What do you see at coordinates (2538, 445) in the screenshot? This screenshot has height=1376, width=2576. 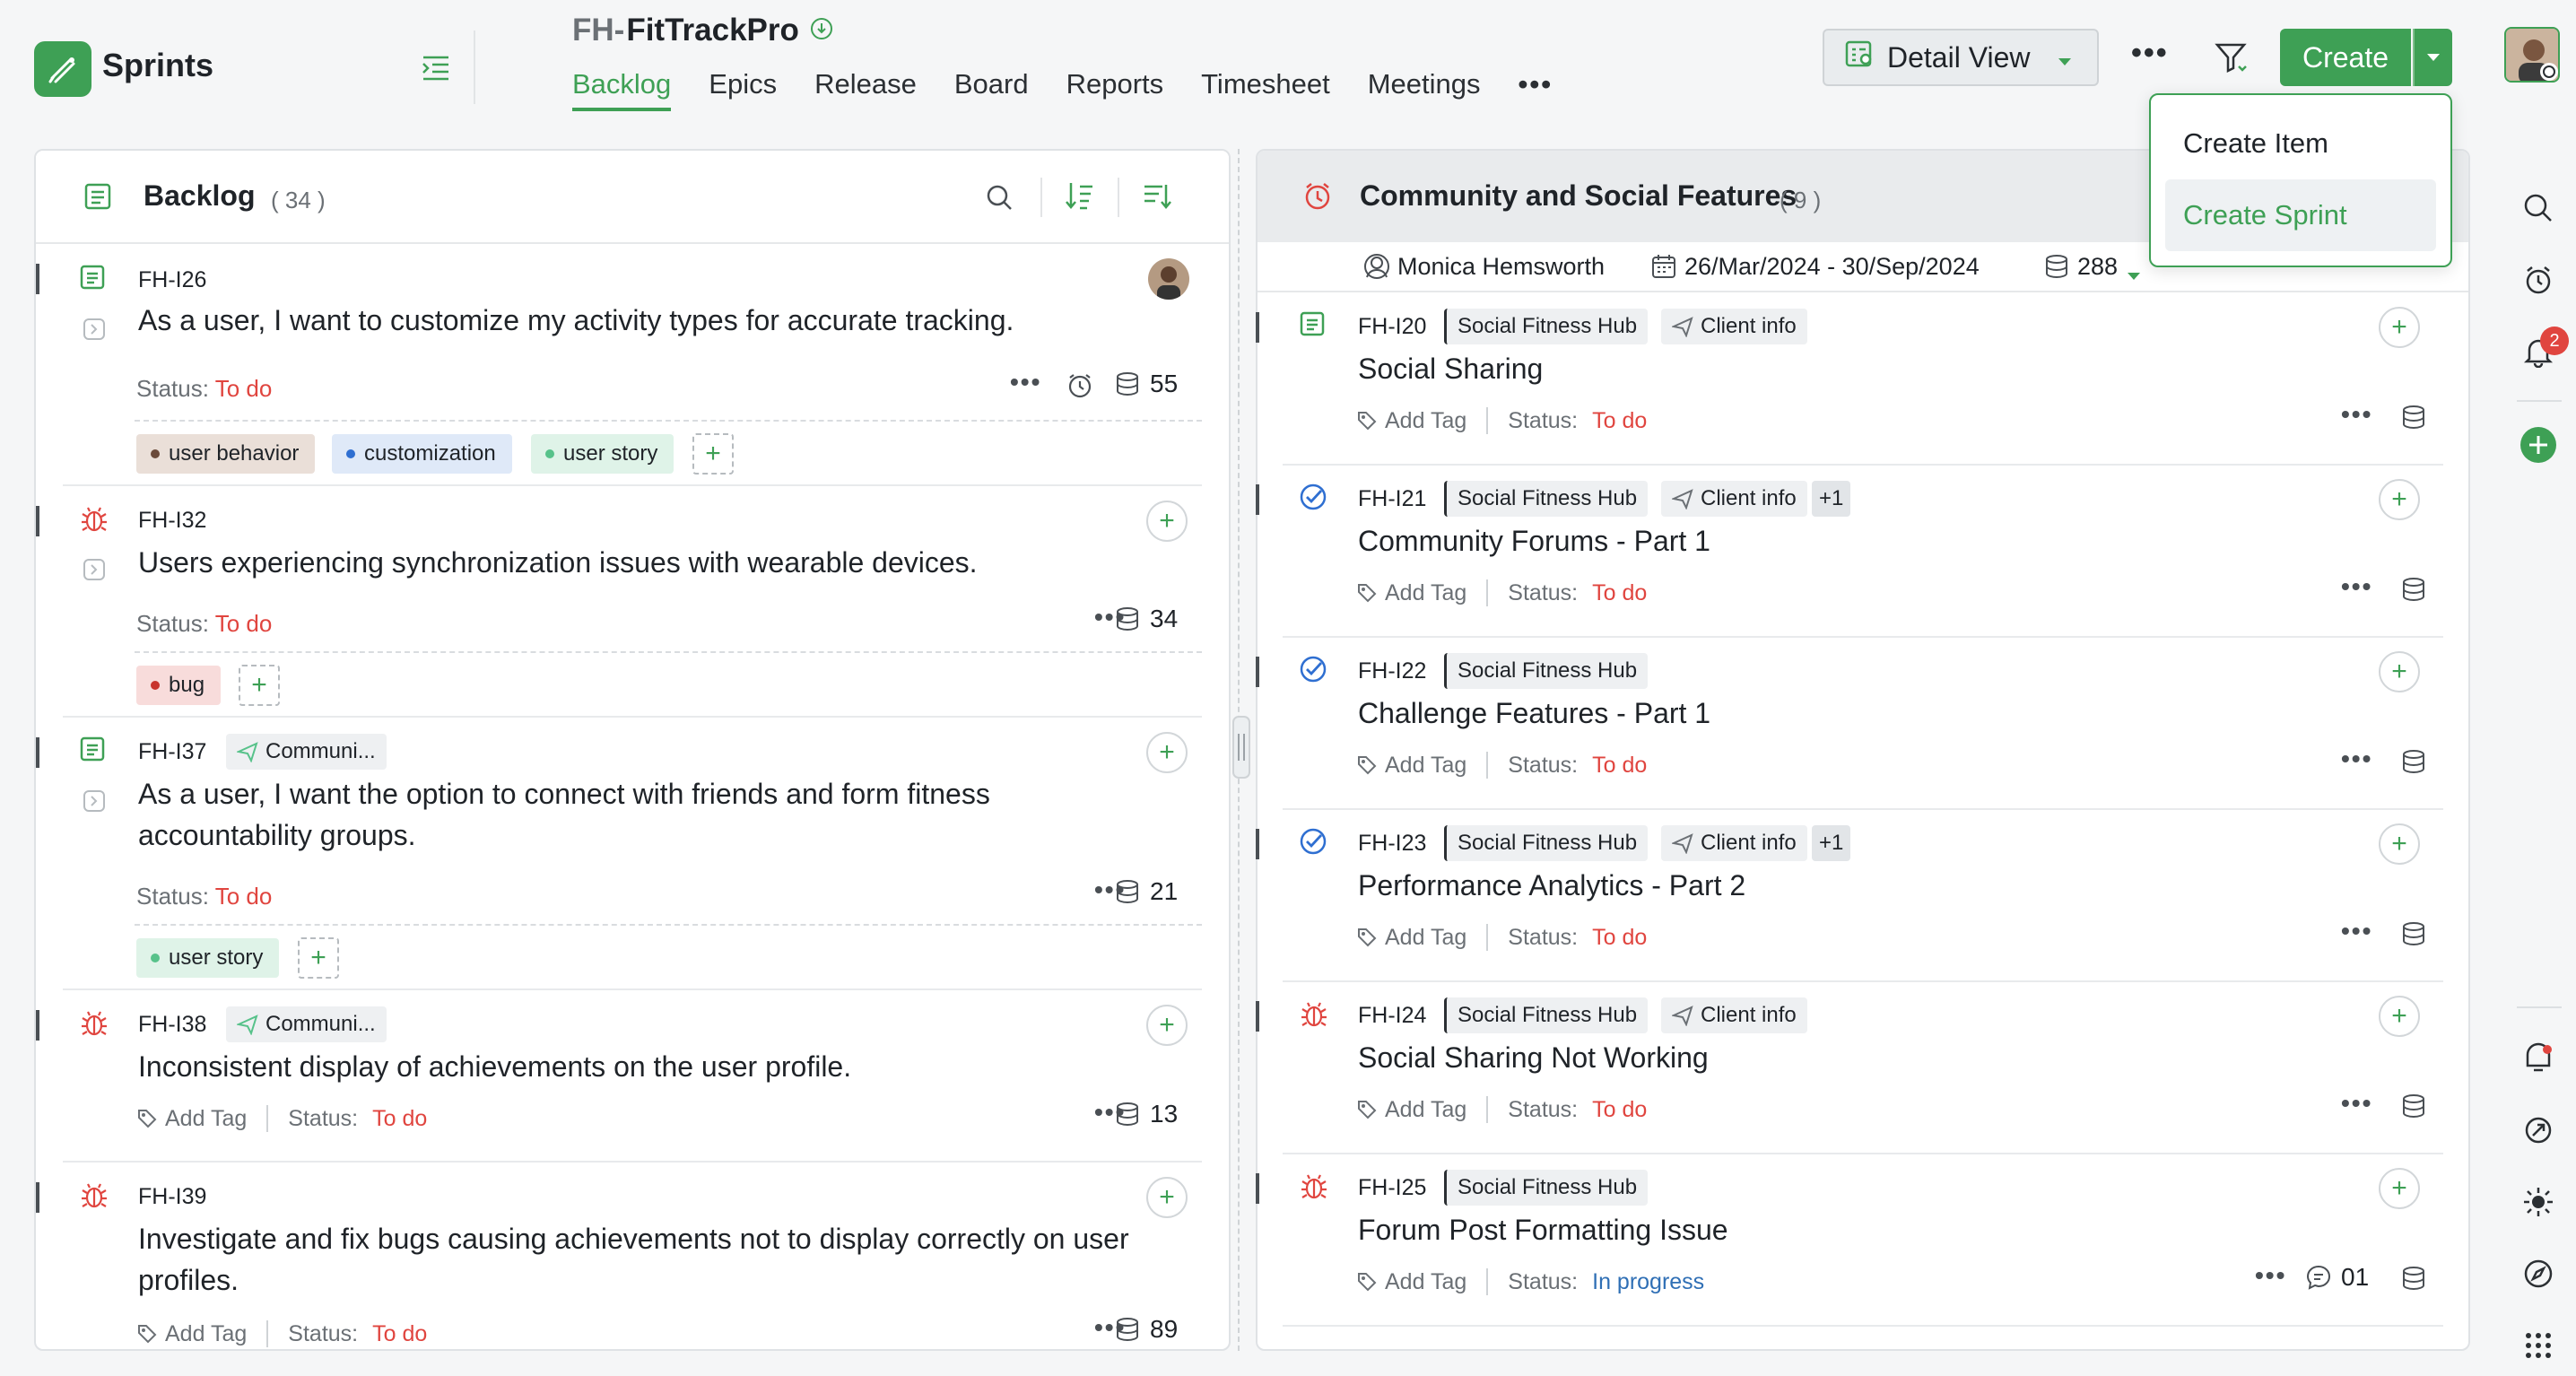 I see `add-circle-icon` at bounding box center [2538, 445].